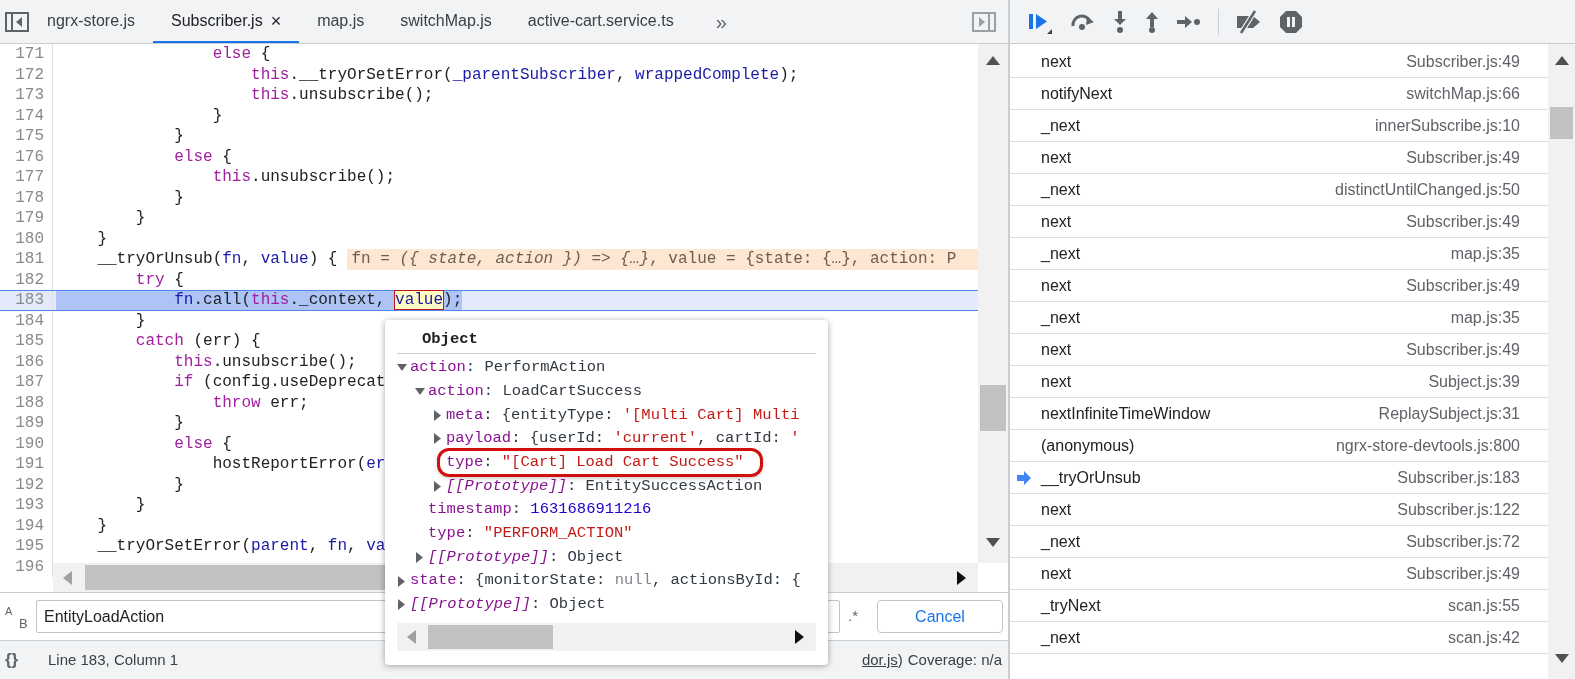 The width and height of the screenshot is (1575, 679). What do you see at coordinates (26, 238) in the screenshot?
I see `line-number: 180` at bounding box center [26, 238].